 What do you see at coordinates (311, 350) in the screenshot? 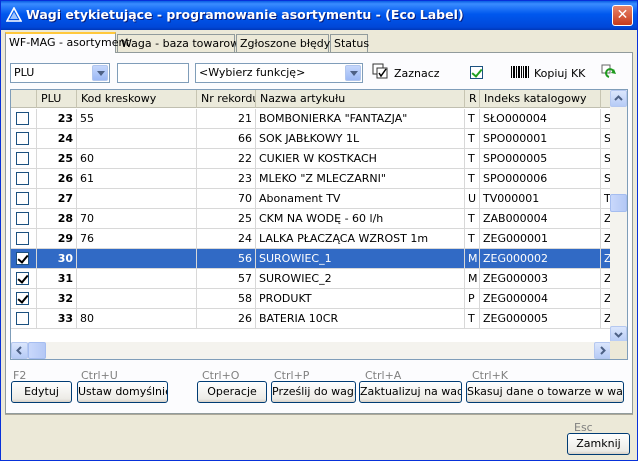
I see `horizontal-scrollbar` at bounding box center [311, 350].